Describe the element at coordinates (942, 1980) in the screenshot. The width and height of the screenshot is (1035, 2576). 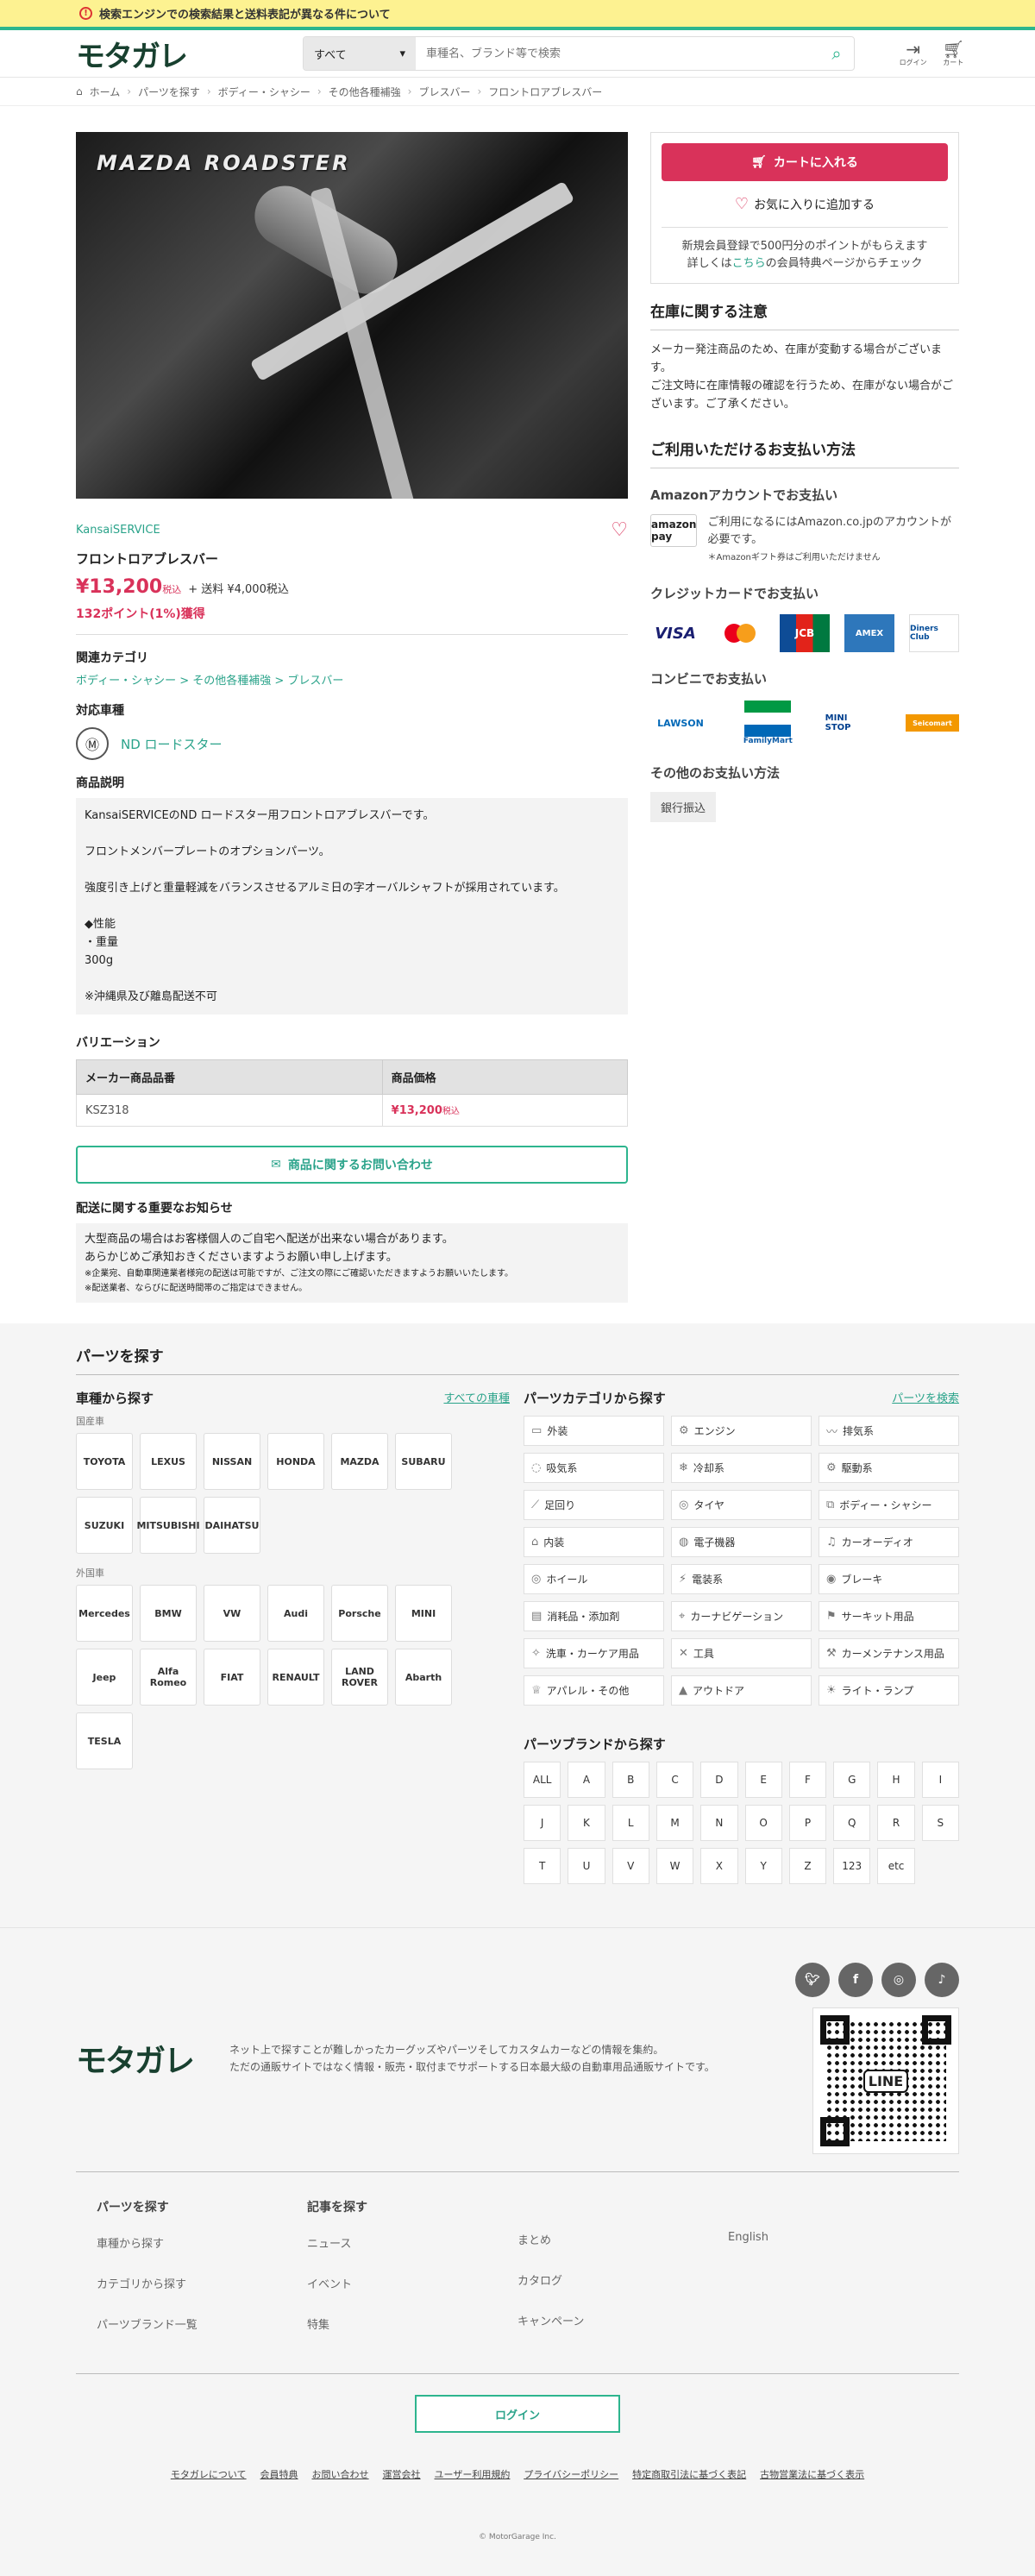
I see `tiktok-icon: ♪` at that location.